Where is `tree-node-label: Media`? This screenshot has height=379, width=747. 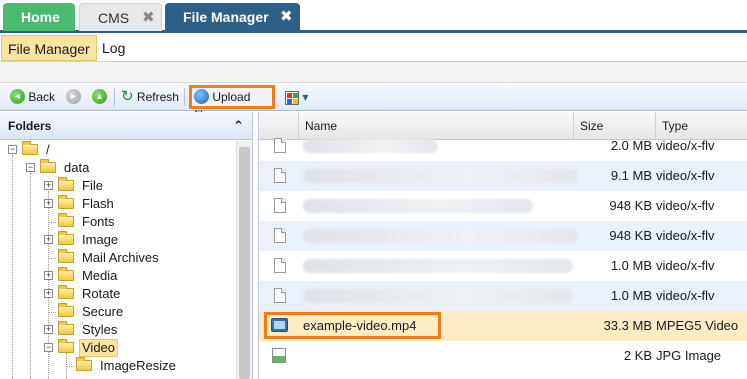 tree-node-label: Media is located at coordinates (100, 275).